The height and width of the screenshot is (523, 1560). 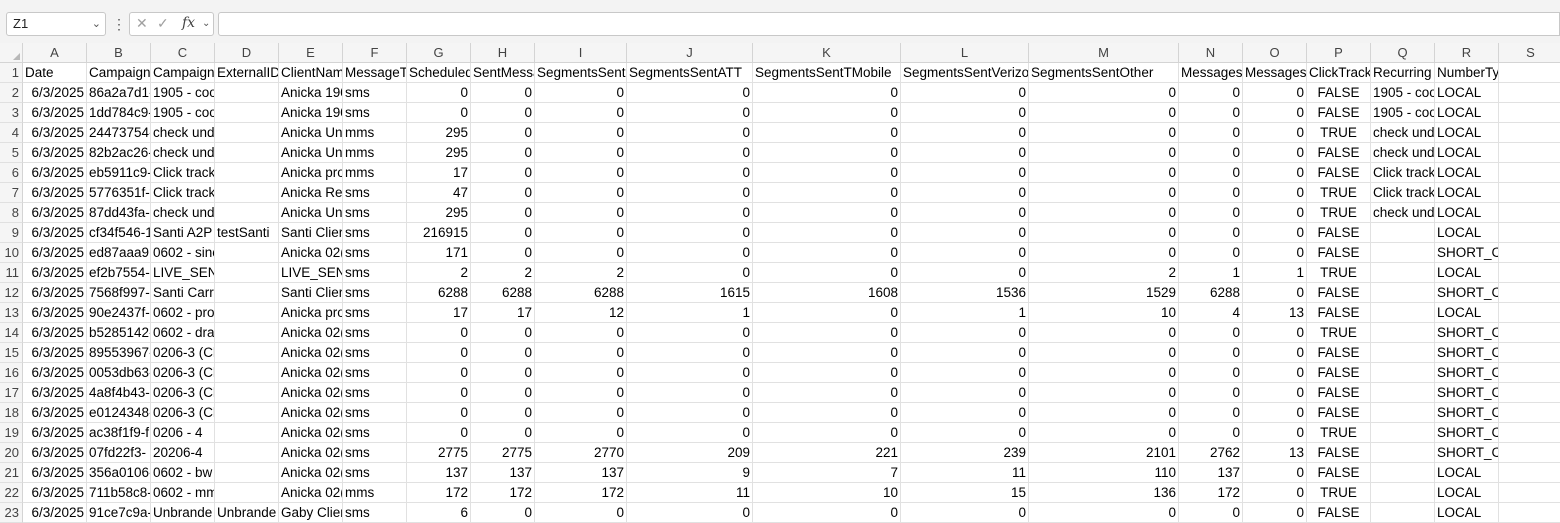 What do you see at coordinates (581, 53) in the screenshot?
I see `column-header-i: I` at bounding box center [581, 53].